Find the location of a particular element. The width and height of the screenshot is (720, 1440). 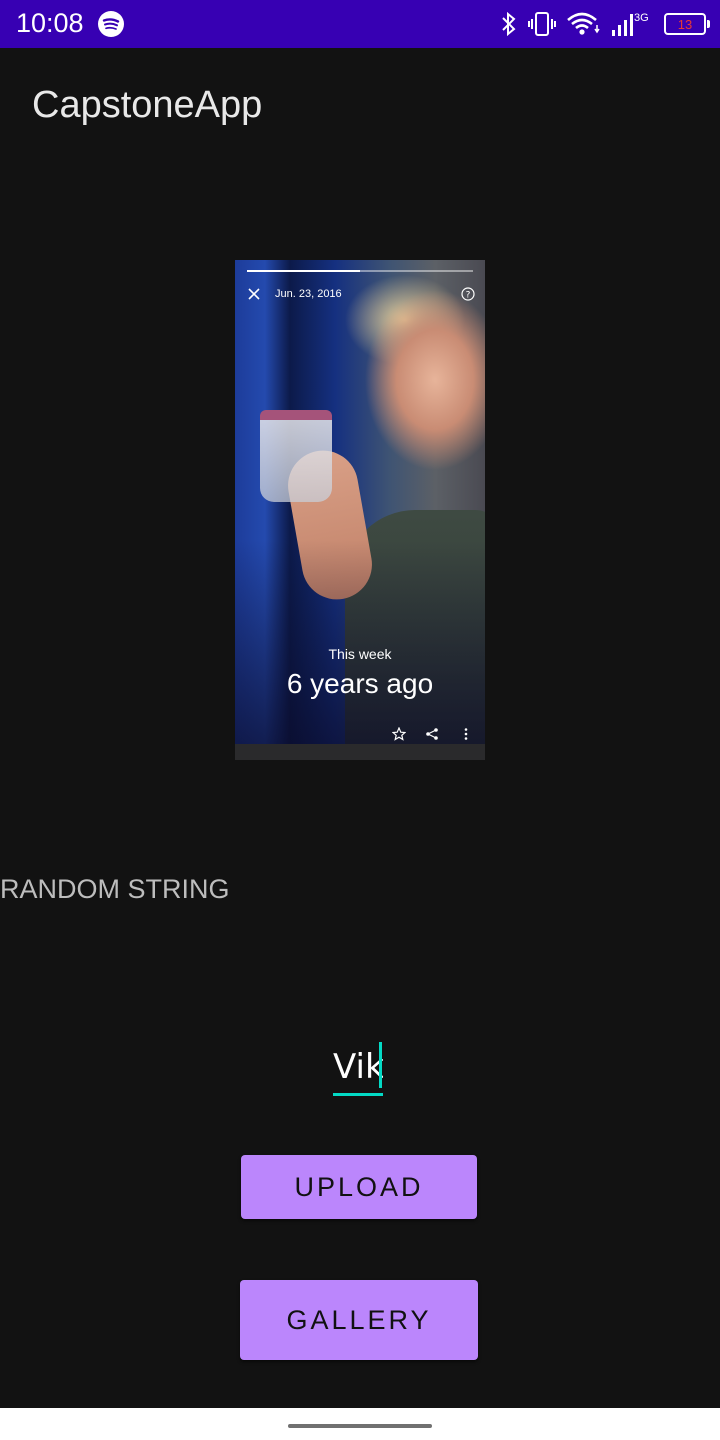

home-gesture-handle is located at coordinates (360, 1426).